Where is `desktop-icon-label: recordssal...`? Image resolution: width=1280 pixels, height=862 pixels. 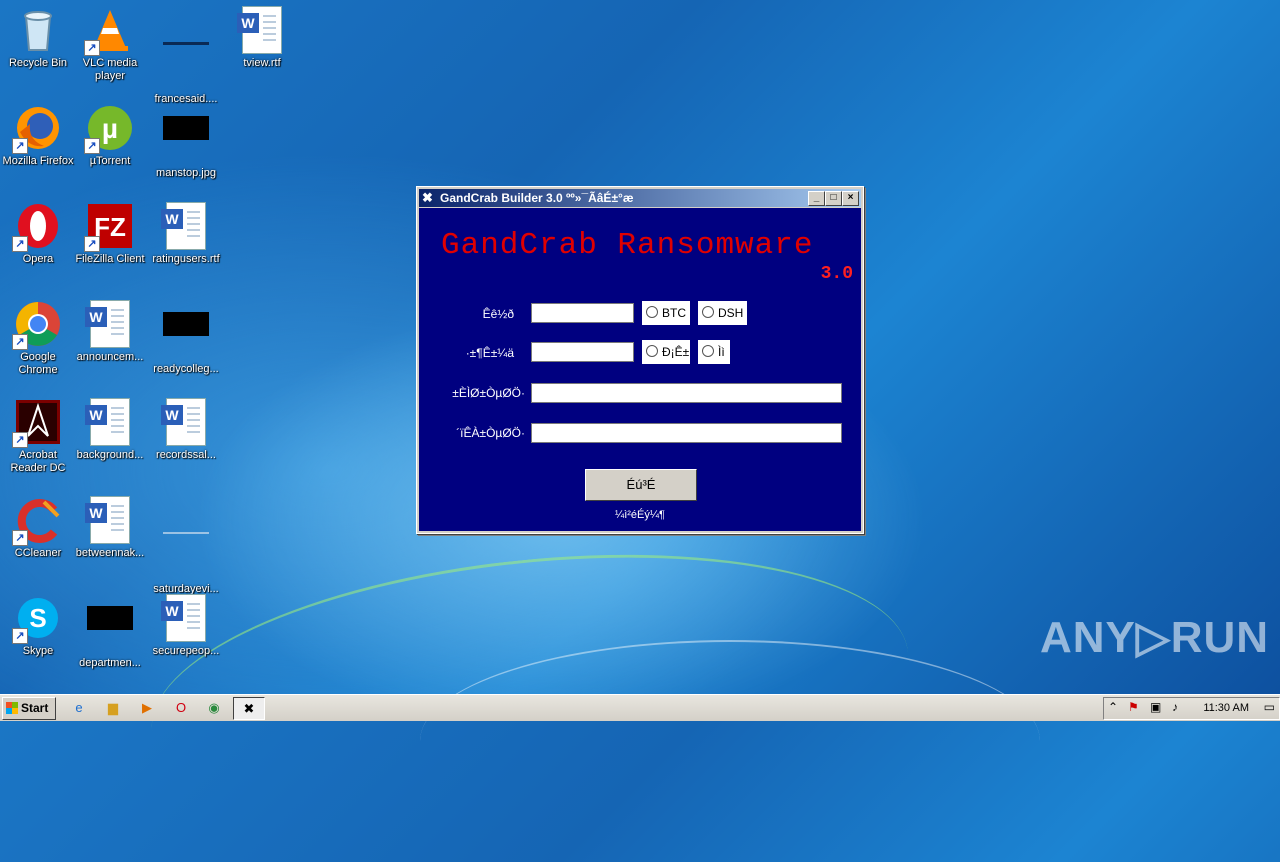
desktop-icon-label: recordssal... is located at coordinates (186, 455).